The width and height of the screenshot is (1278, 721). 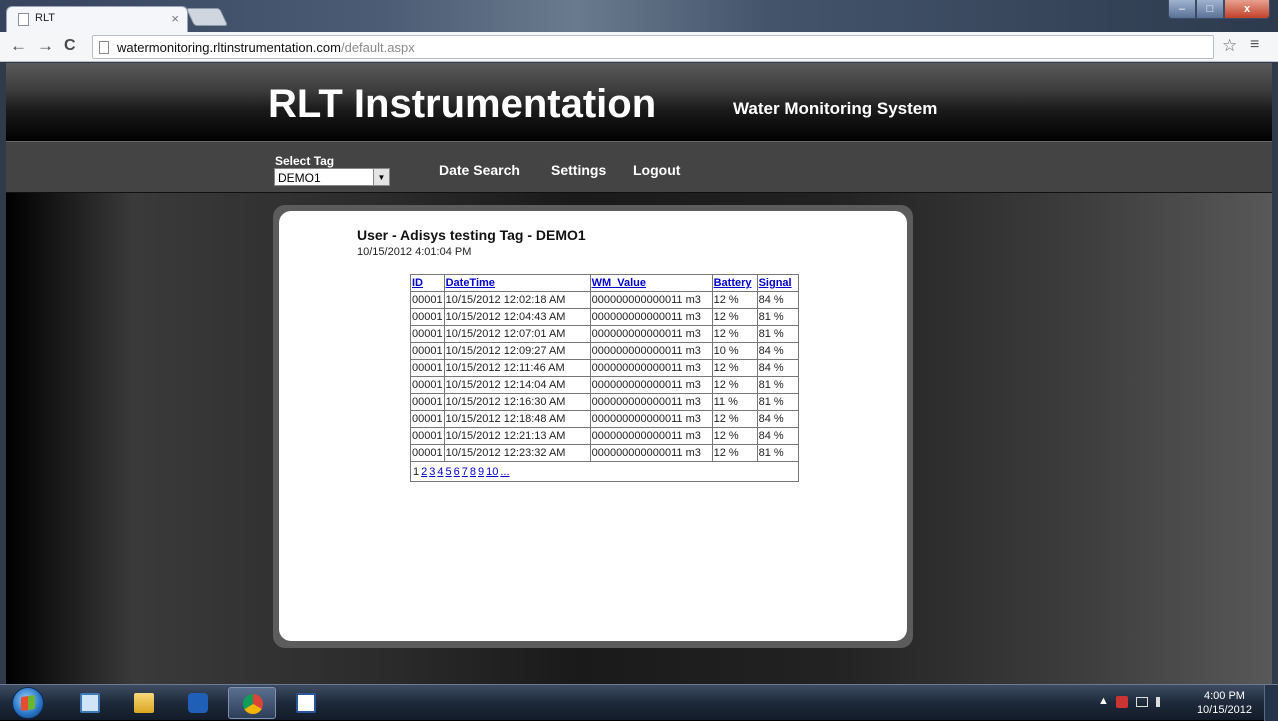 What do you see at coordinates (45, 18) in the screenshot?
I see `tab-title: RLT` at bounding box center [45, 18].